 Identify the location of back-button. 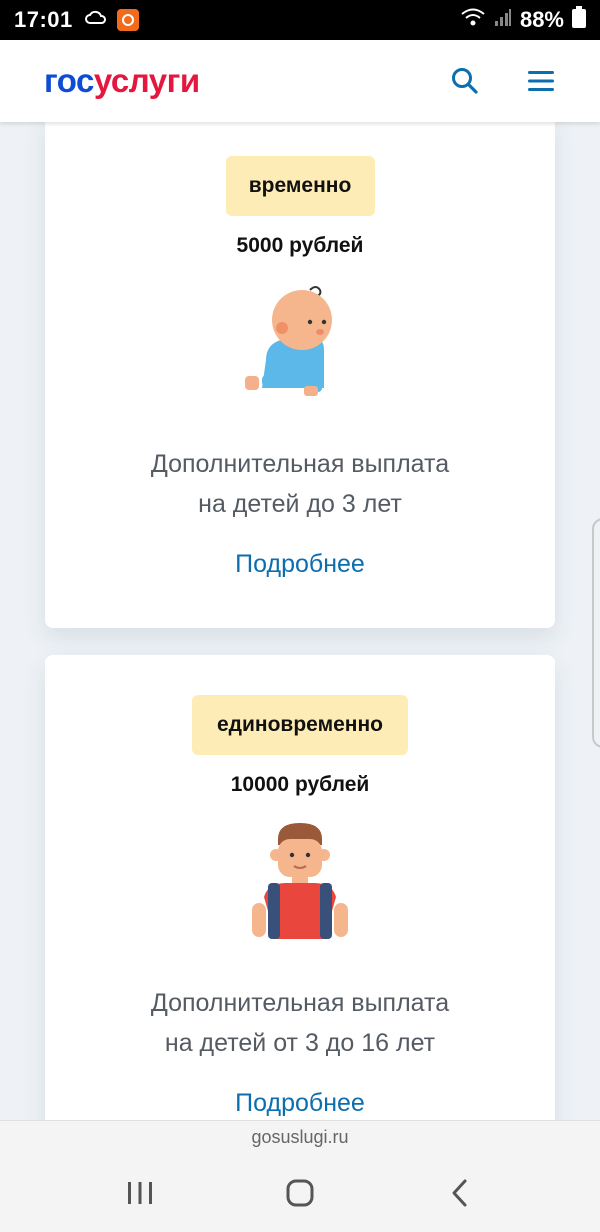
(460, 1193).